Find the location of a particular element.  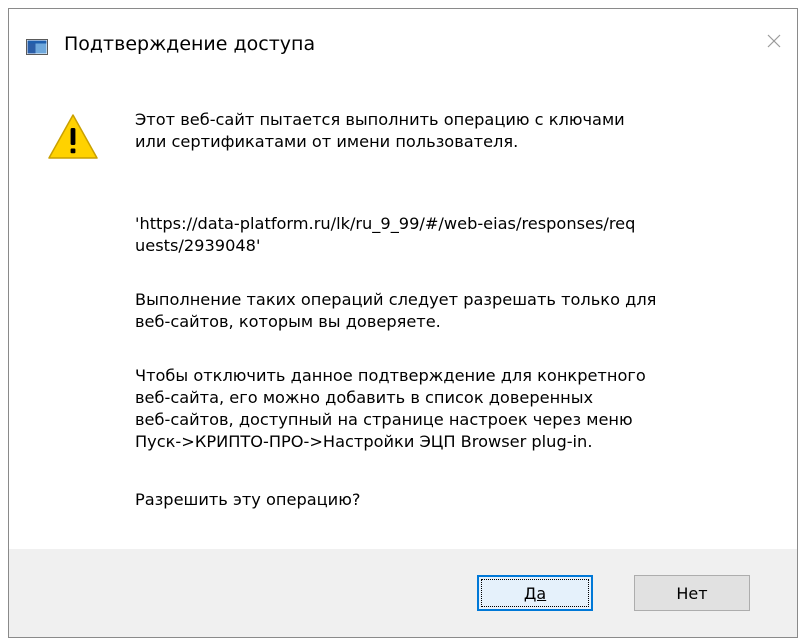

yes-button: Да is located at coordinates (535, 593).